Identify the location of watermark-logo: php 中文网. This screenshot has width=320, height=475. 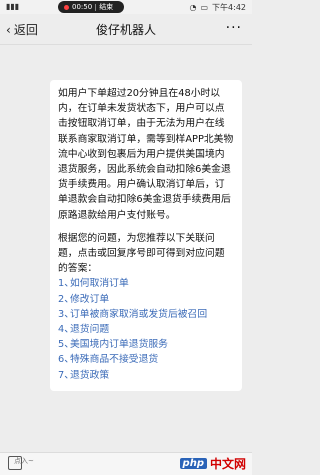
(212, 463).